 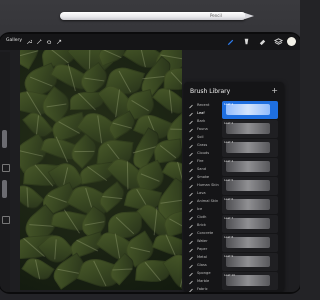 What do you see at coordinates (150, 42) in the screenshot?
I see `top-toolbar: Gallery` at bounding box center [150, 42].